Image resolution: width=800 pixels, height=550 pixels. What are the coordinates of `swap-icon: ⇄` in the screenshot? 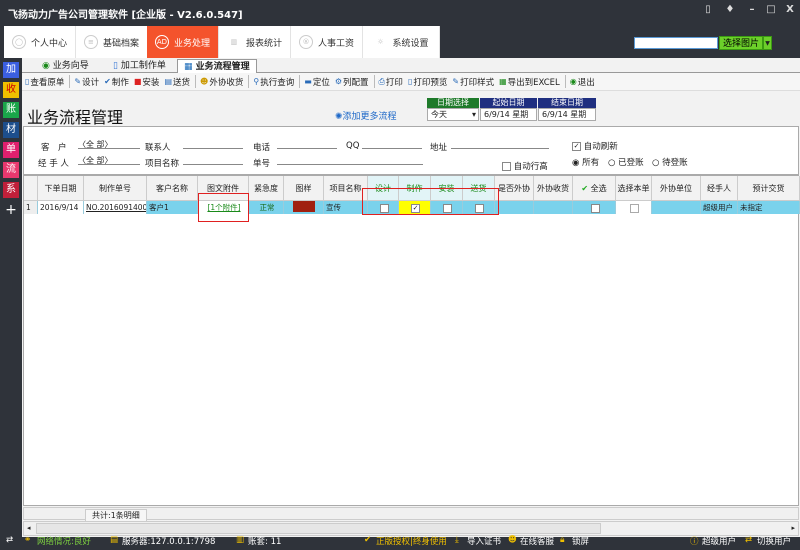 It's located at (9, 540).